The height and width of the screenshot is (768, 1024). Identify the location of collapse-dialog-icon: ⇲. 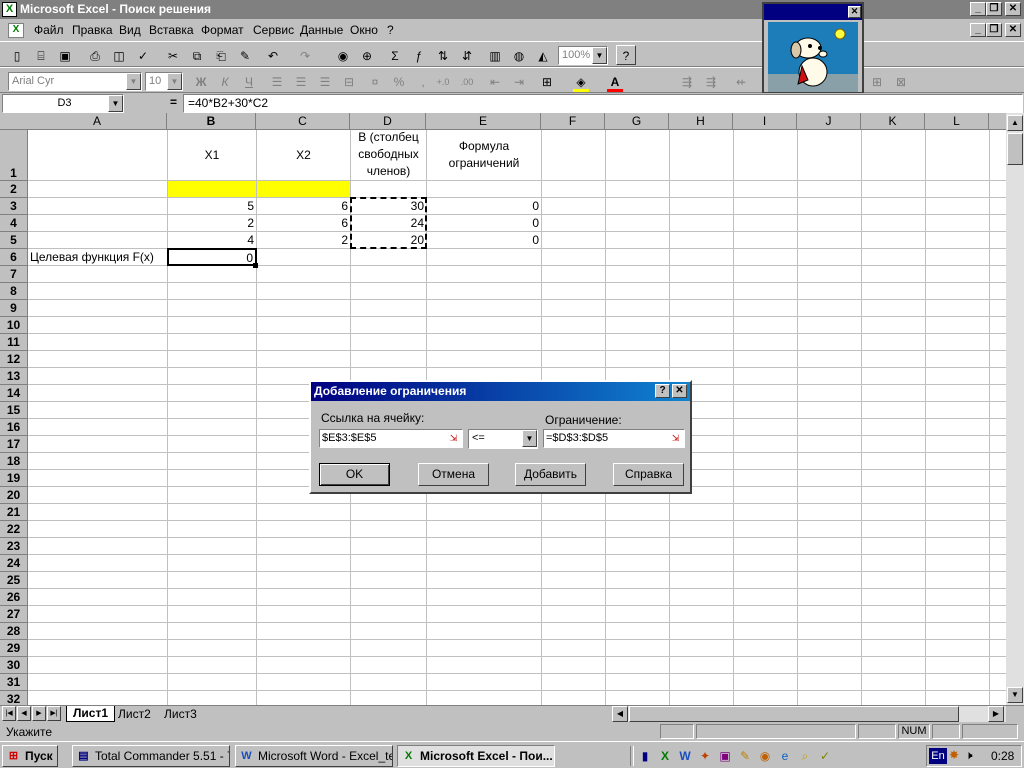
(675, 438).